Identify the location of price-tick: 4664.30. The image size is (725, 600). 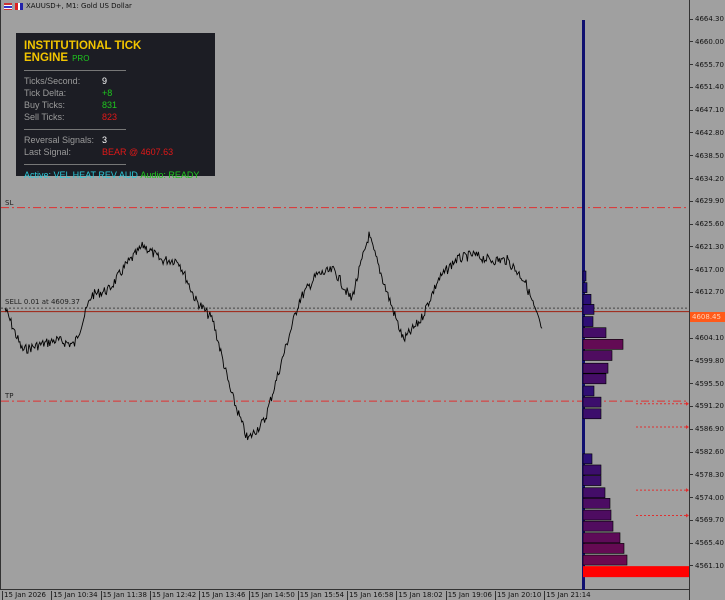
(707, 19).